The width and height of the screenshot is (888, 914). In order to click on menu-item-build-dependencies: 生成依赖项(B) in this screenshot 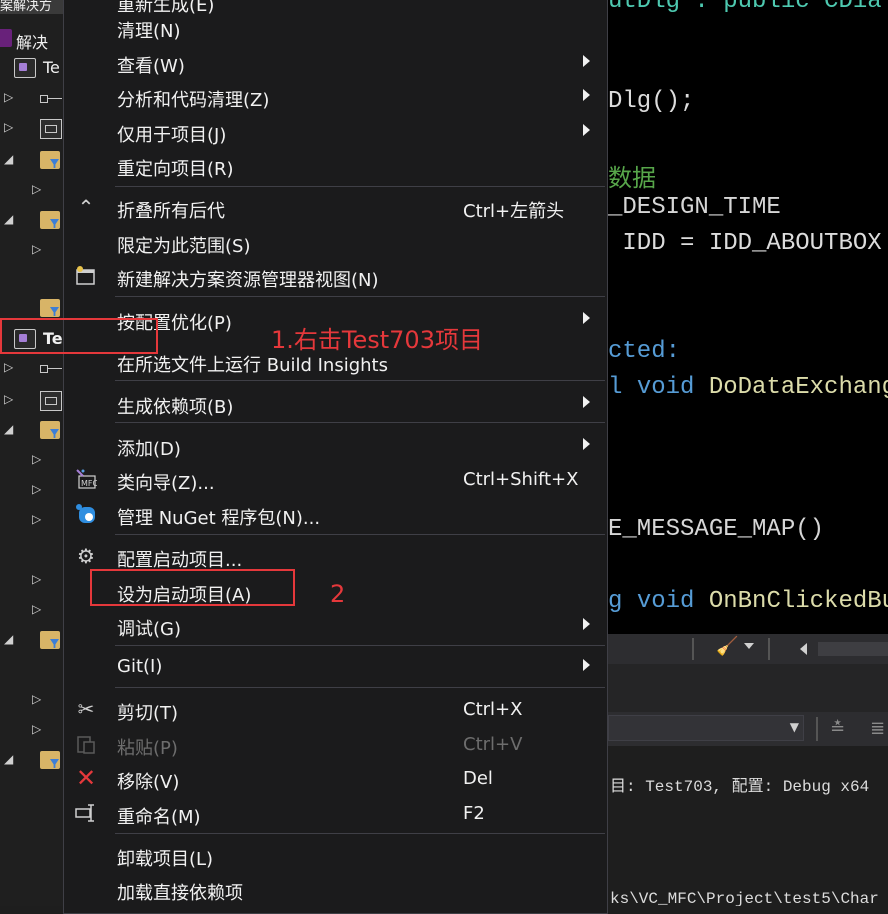, I will do `click(335, 403)`.